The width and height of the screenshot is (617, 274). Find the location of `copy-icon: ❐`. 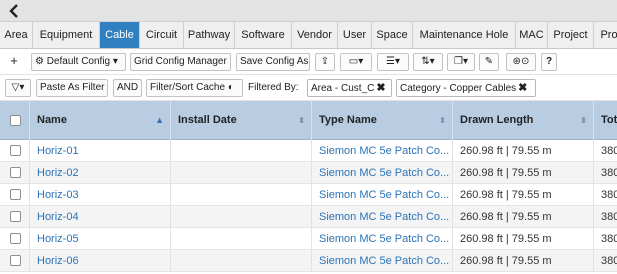

copy-icon: ❐ is located at coordinates (458, 61).